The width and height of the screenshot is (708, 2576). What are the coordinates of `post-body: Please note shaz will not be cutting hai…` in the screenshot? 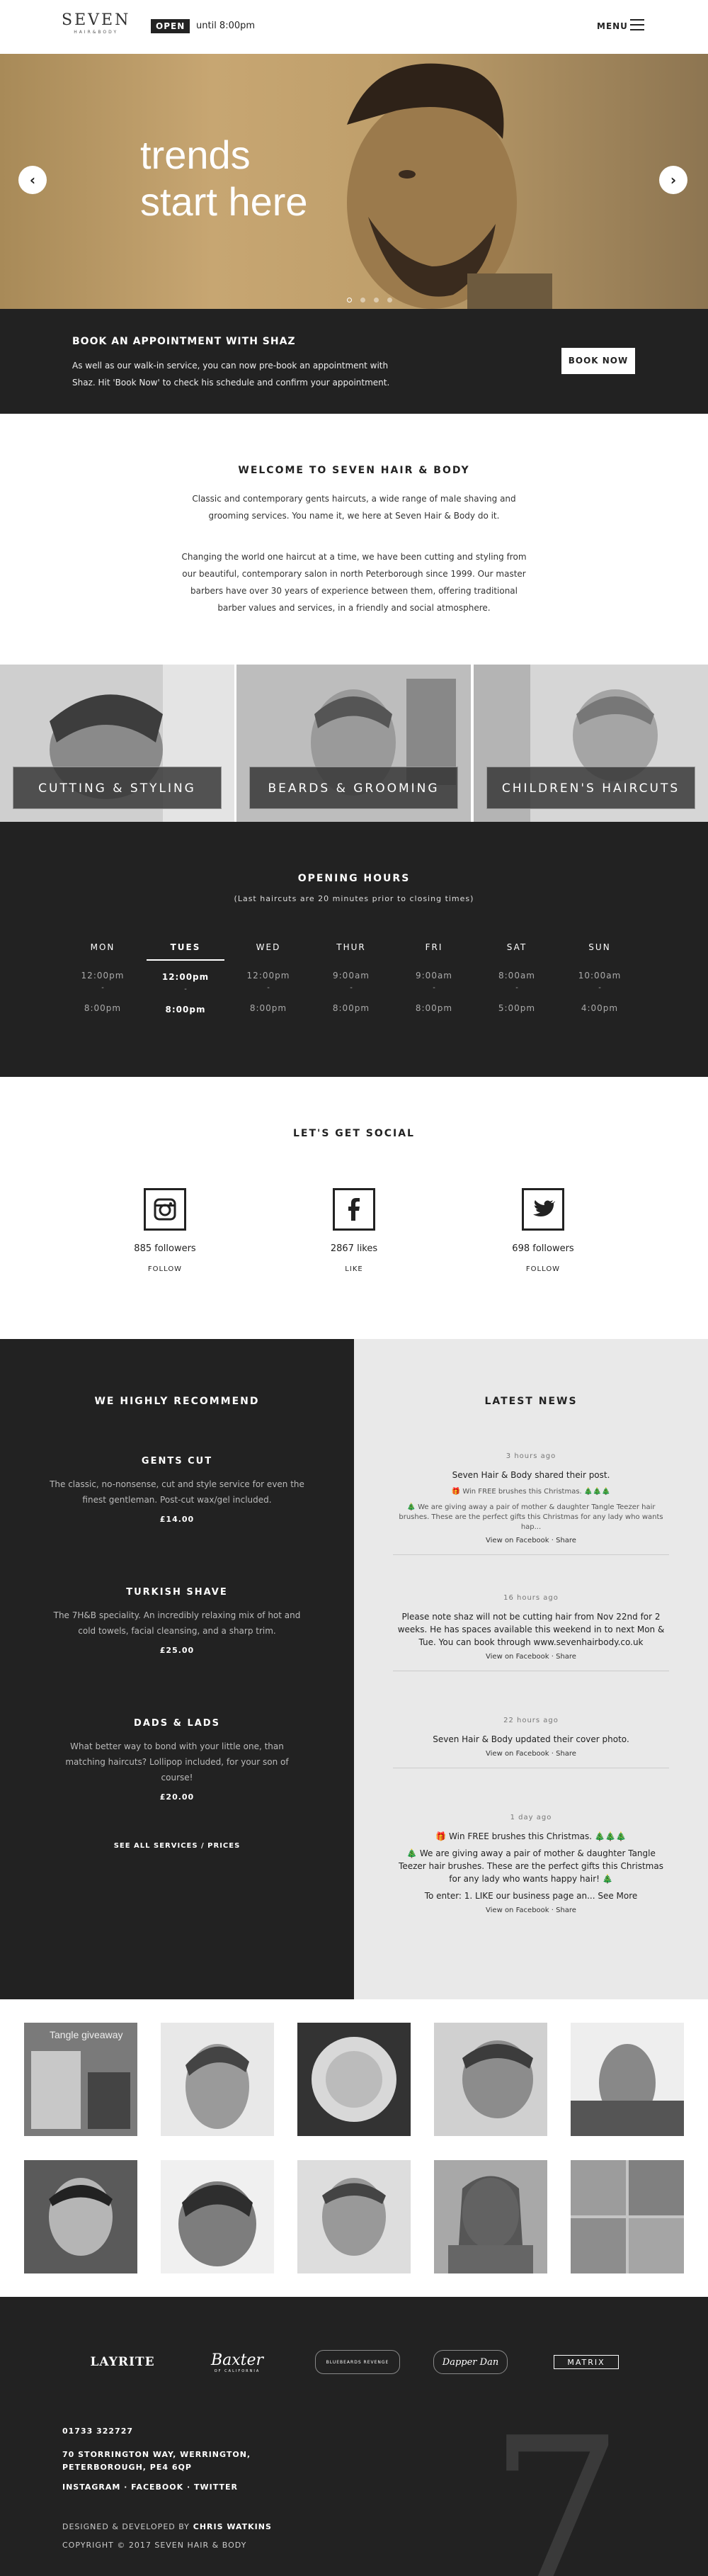 It's located at (531, 1629).